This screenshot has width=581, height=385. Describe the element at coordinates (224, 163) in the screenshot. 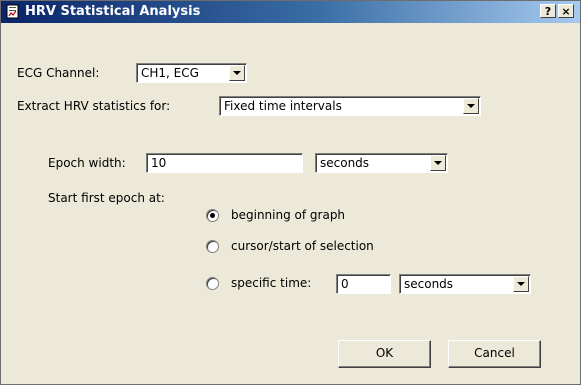

I see `epoch-width-input: 10` at that location.